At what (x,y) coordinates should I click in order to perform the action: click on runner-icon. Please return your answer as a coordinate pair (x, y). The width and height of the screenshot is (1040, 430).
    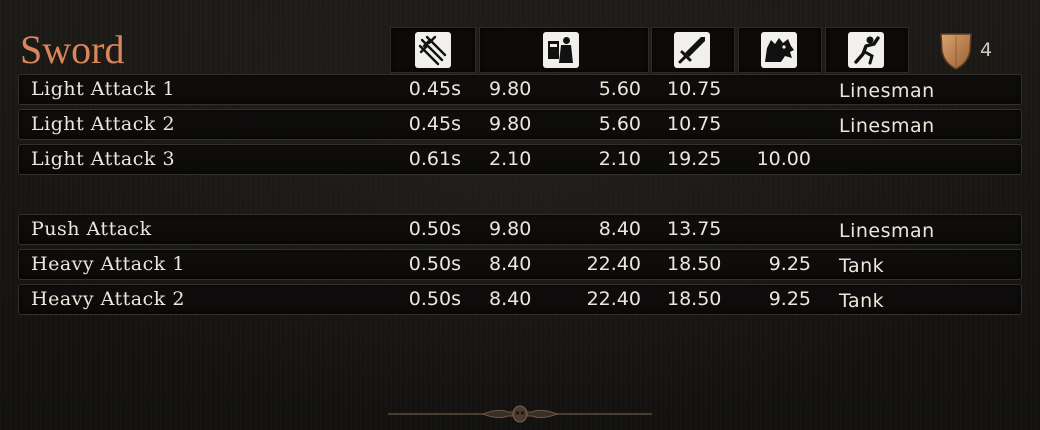
    Looking at the image, I should click on (866, 50).